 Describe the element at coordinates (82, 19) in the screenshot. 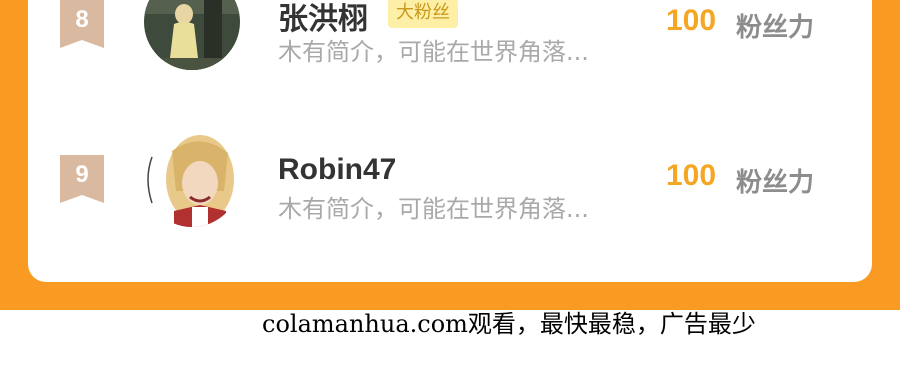

I see `rank-number: 8` at that location.